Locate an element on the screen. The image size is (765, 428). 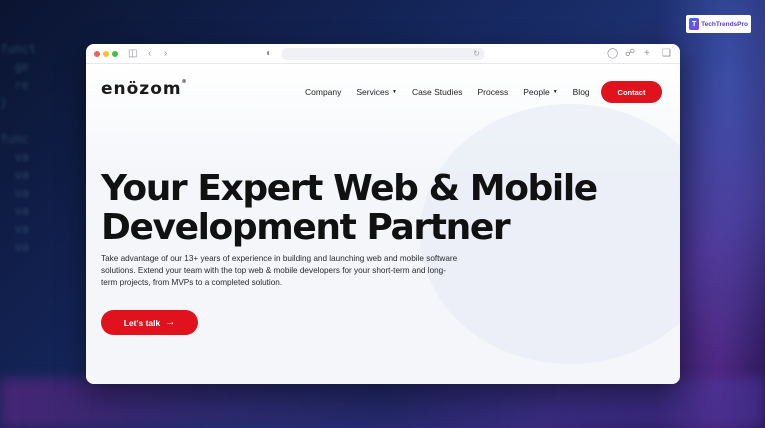
nav-label: Case Studies is located at coordinates (437, 92).